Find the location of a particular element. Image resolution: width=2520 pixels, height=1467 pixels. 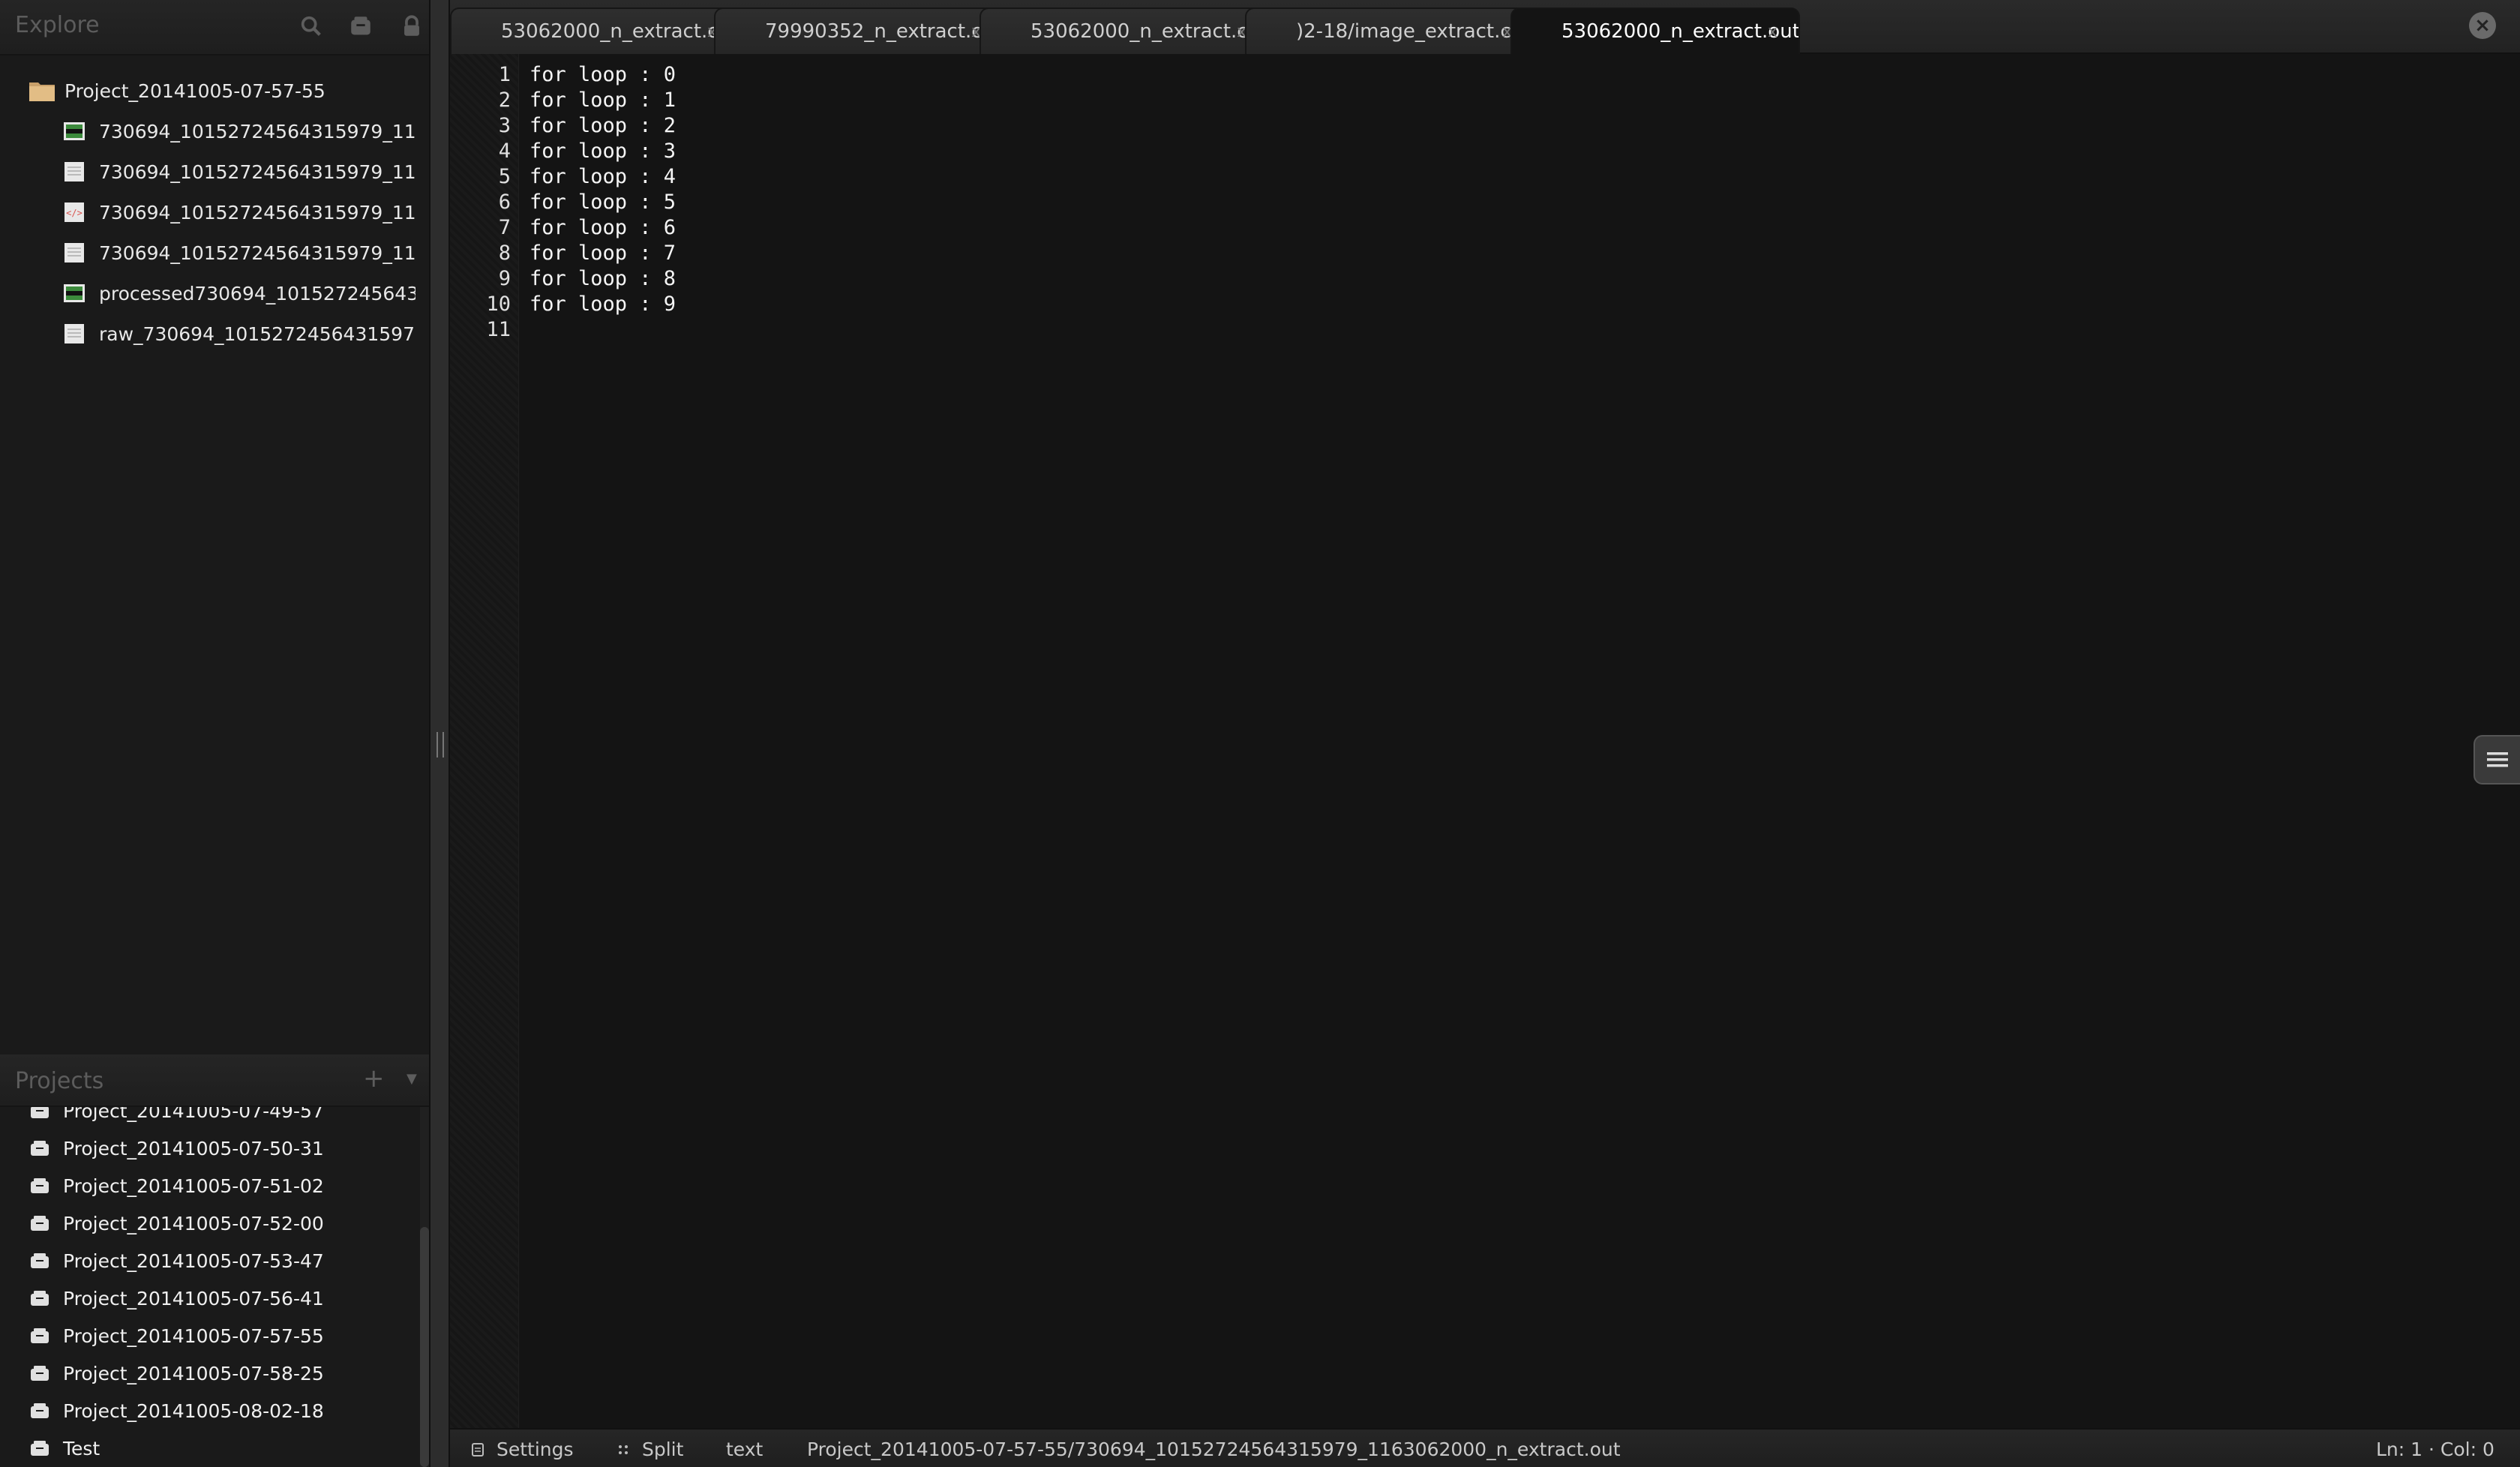

code-file-icon: </> is located at coordinates (74, 212).